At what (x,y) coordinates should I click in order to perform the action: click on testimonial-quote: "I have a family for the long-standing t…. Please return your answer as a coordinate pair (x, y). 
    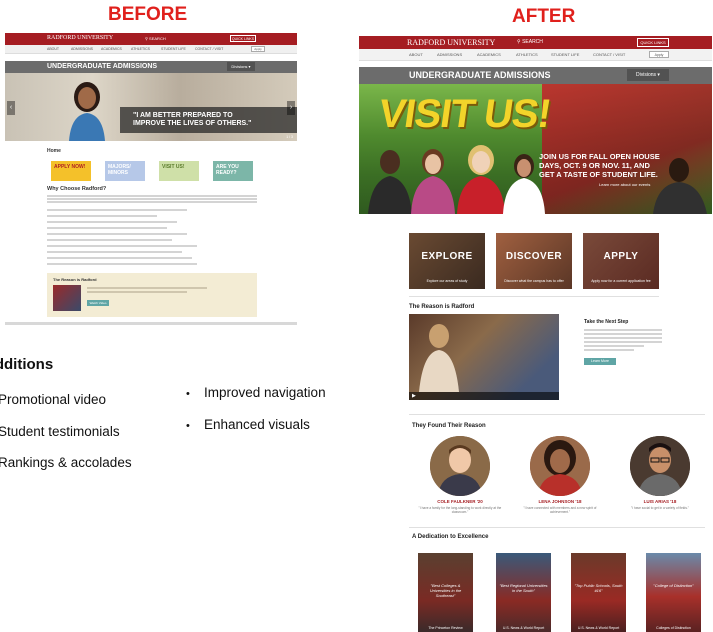
    Looking at the image, I should click on (460, 510).